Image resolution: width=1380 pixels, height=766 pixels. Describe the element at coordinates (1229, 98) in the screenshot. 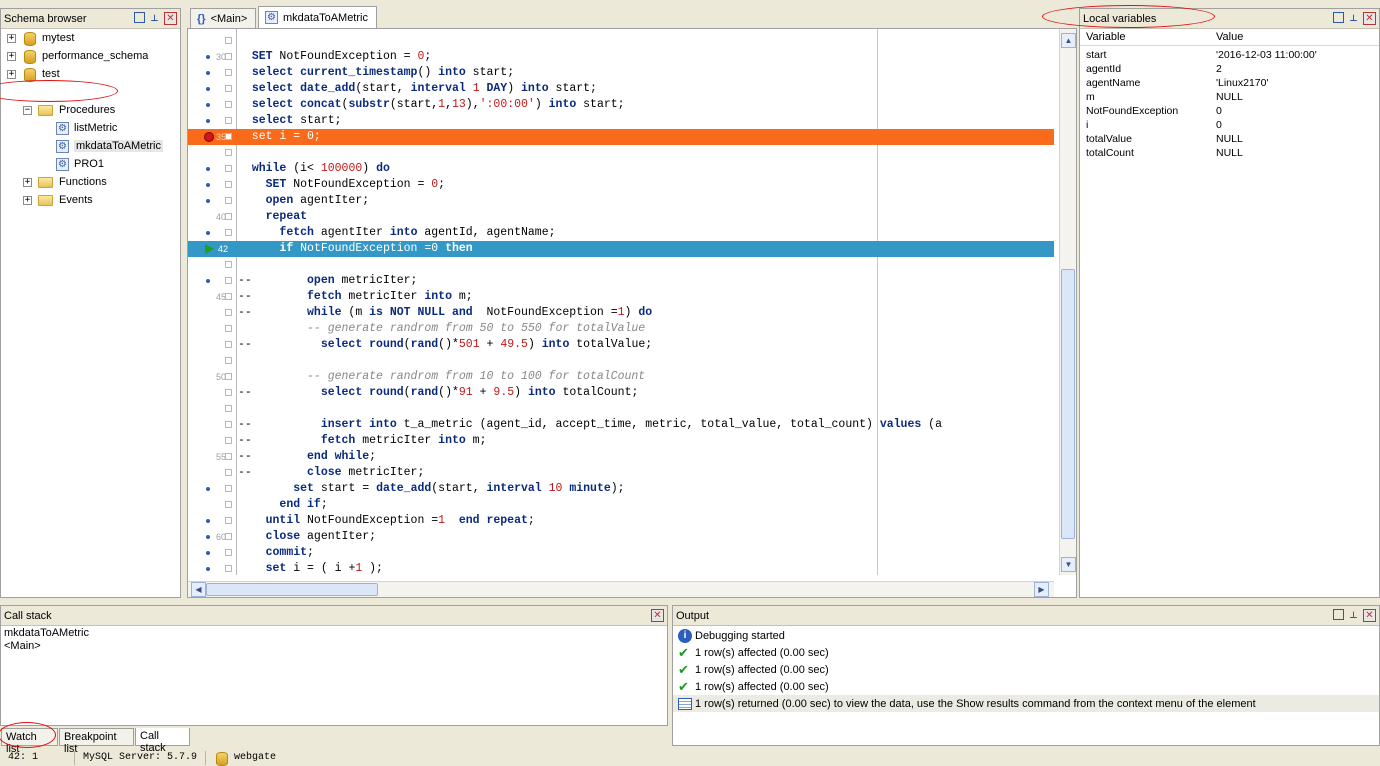

I see `variable-row: m NULL` at that location.